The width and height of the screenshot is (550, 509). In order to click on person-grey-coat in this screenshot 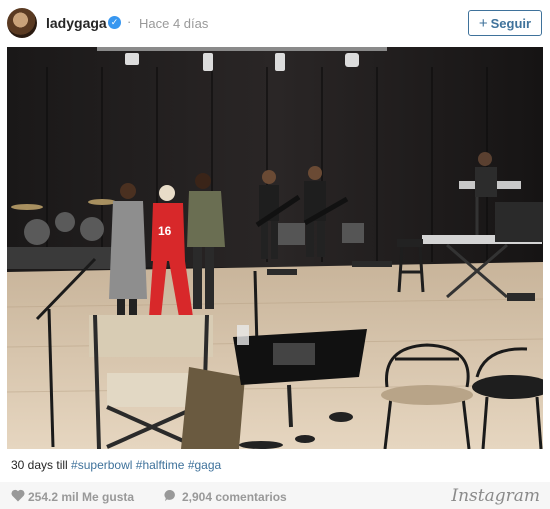, I will do `click(128, 251)`.